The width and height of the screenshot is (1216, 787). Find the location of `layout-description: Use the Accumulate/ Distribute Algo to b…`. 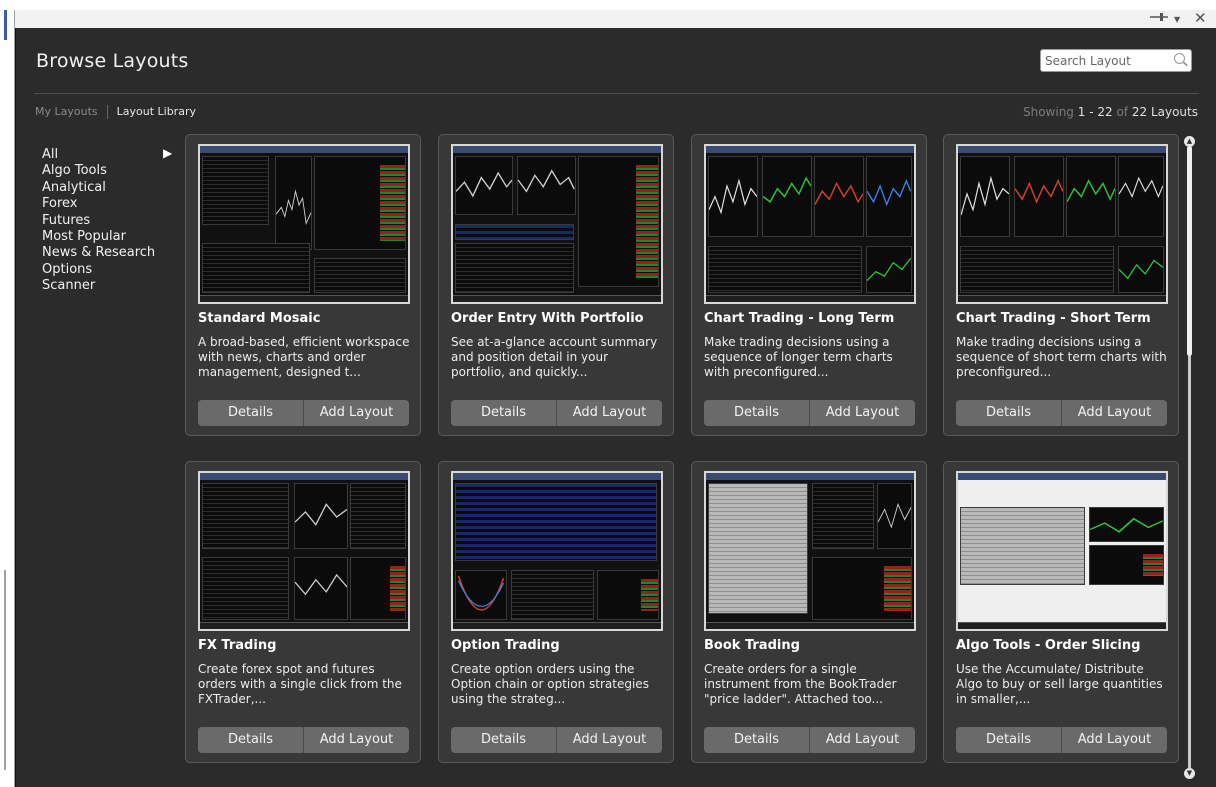

layout-description: Use the Accumulate/ Distribute Algo to b… is located at coordinates (1059, 684).